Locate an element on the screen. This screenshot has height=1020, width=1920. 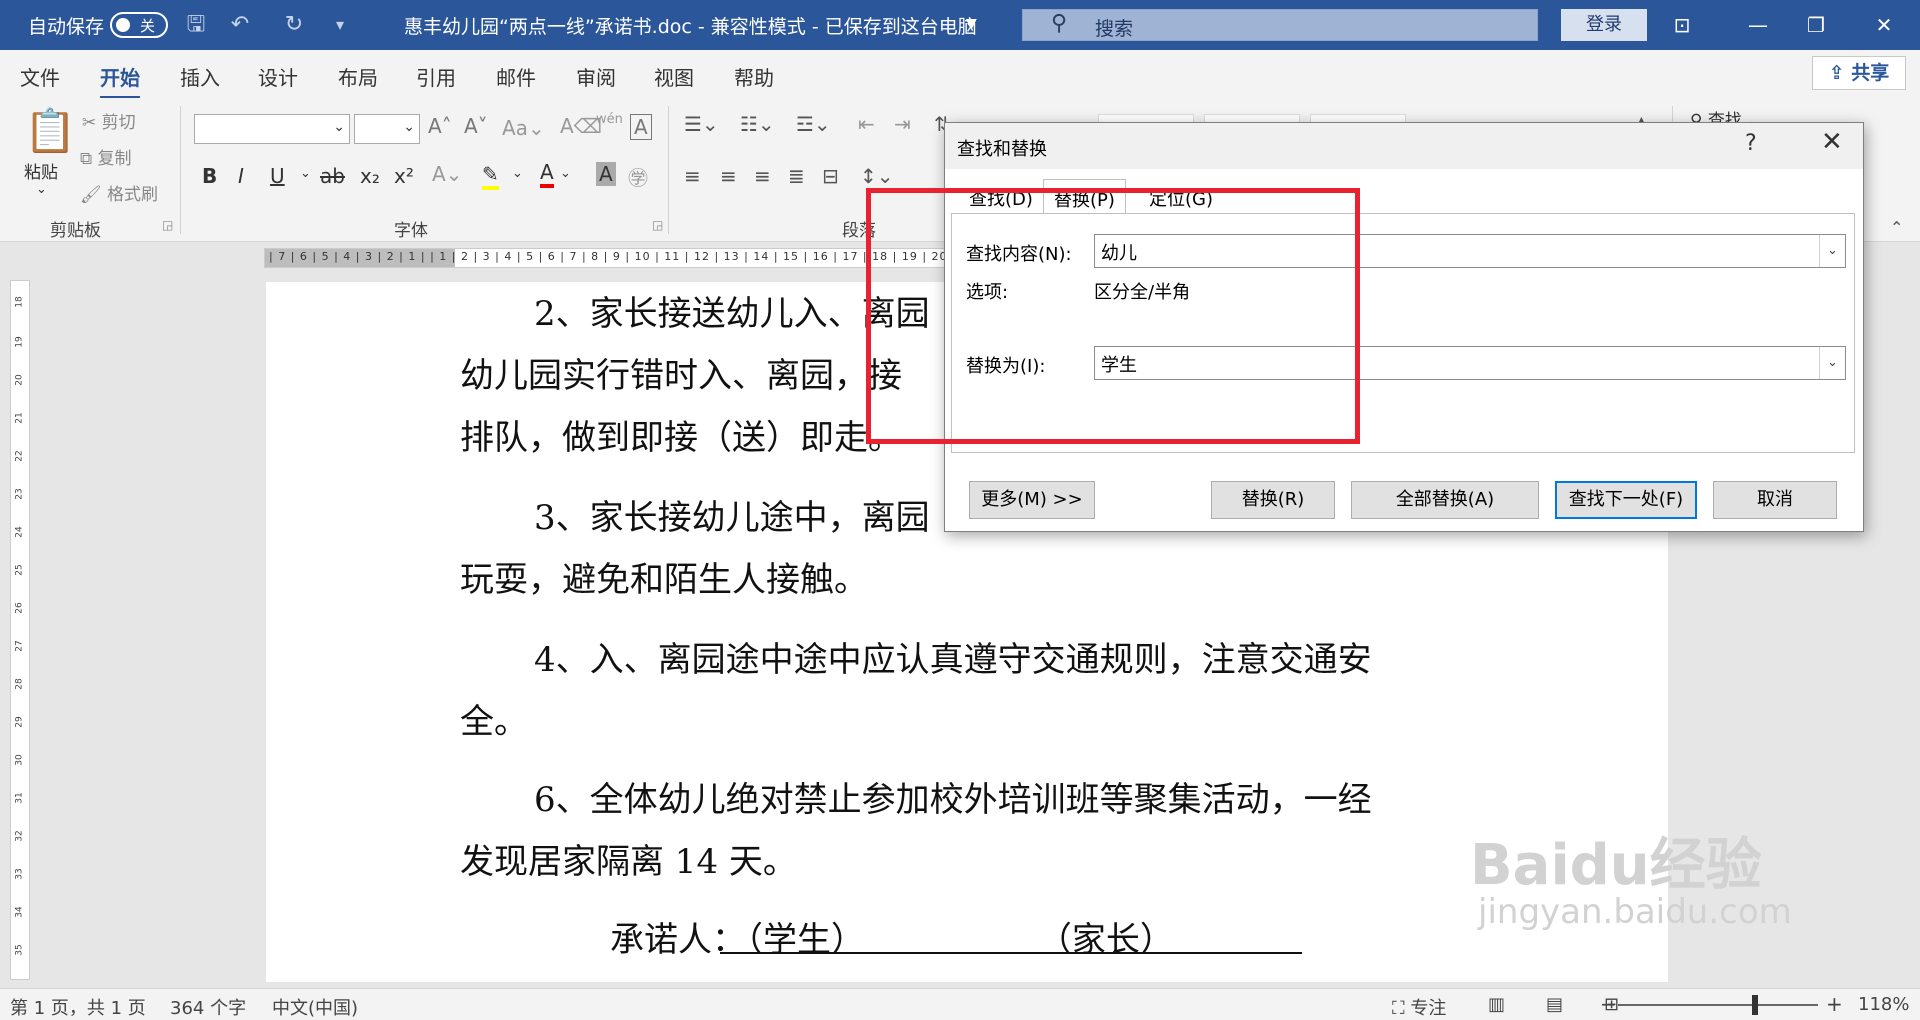
more-button: 更多(M) >> is located at coordinates (1032, 500).